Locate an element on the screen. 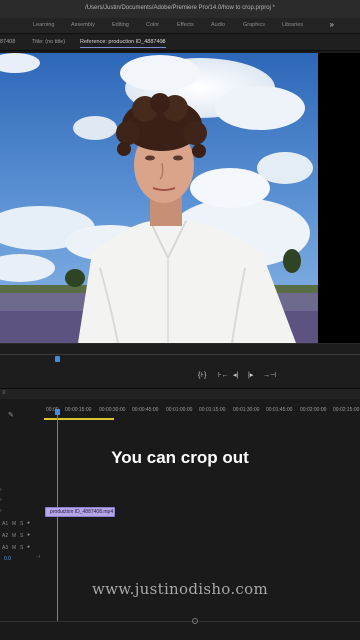 This screenshot has height=640, width=360. more-workspaces-icon: » is located at coordinates (332, 24).